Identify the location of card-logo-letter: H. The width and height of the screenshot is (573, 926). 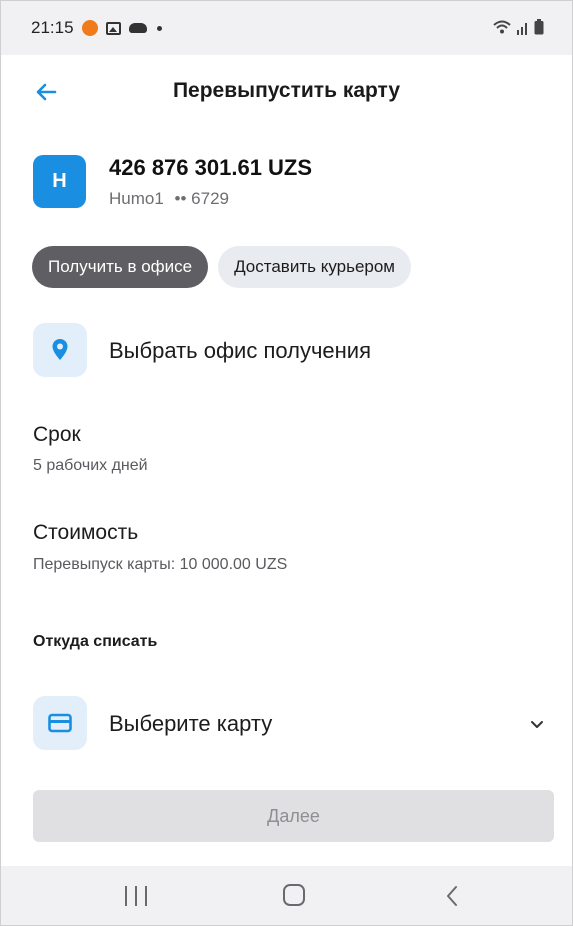
(59, 181).